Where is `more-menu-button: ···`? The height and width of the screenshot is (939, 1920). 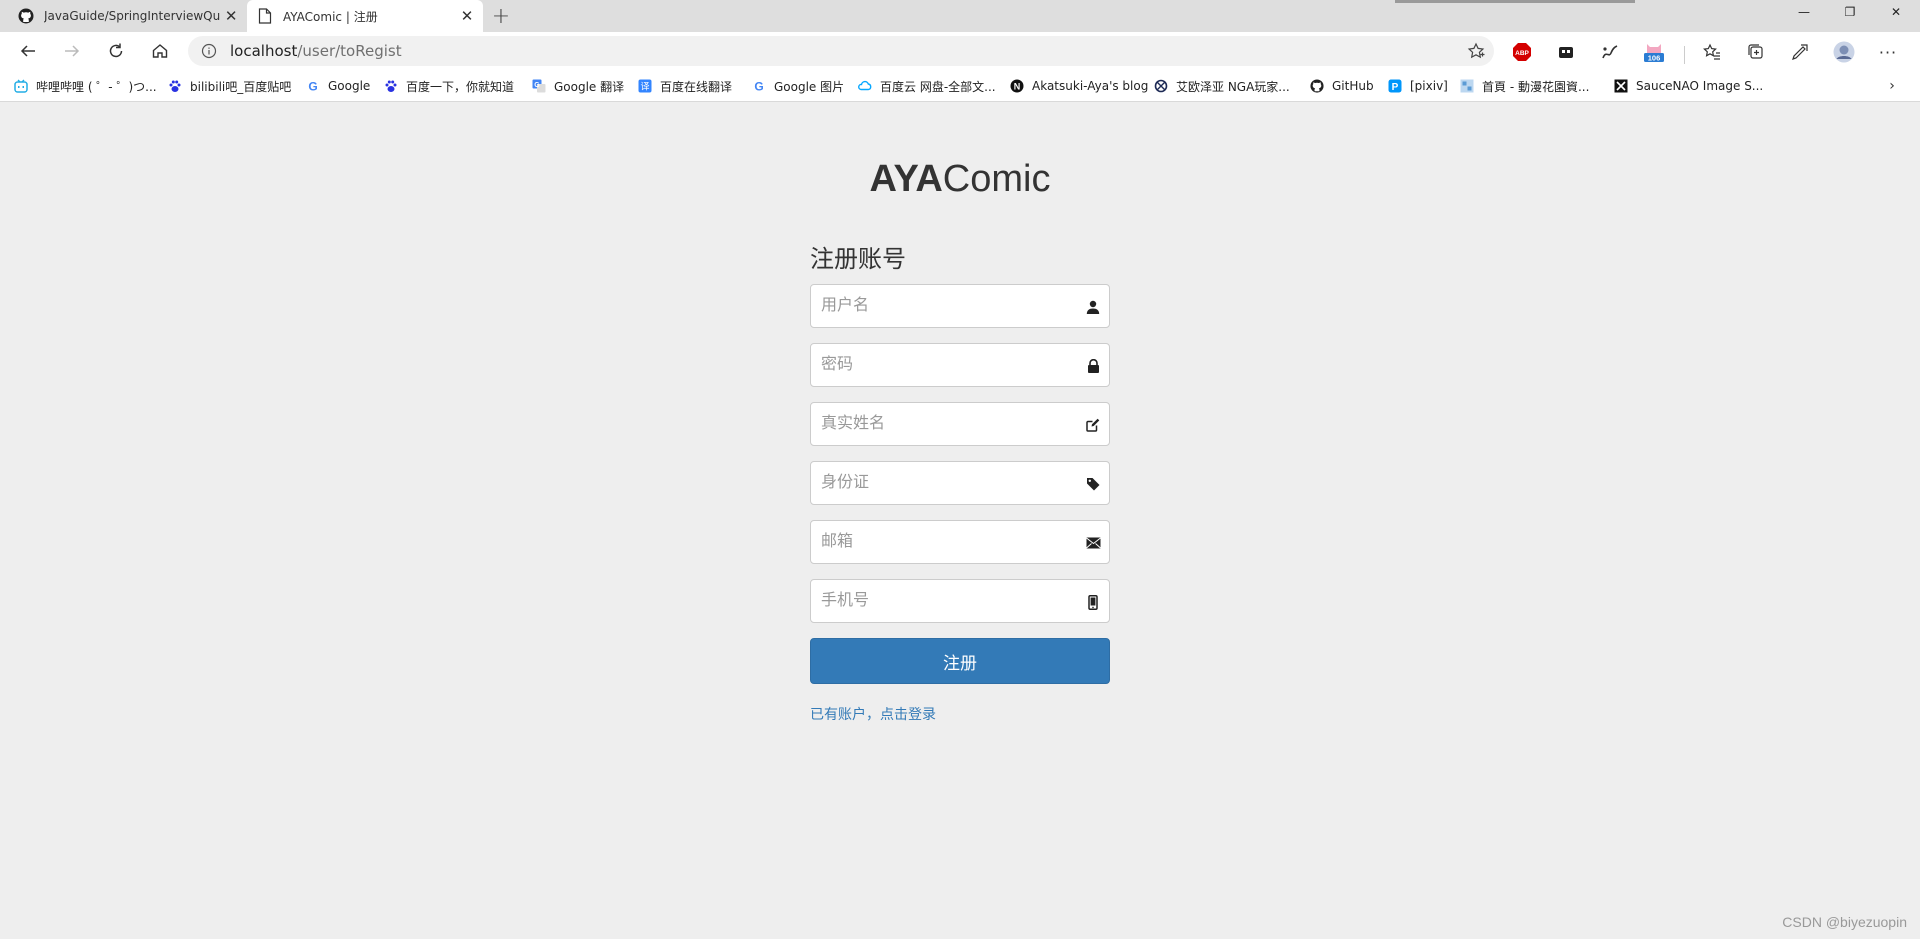 more-menu-button: ··· is located at coordinates (1888, 52).